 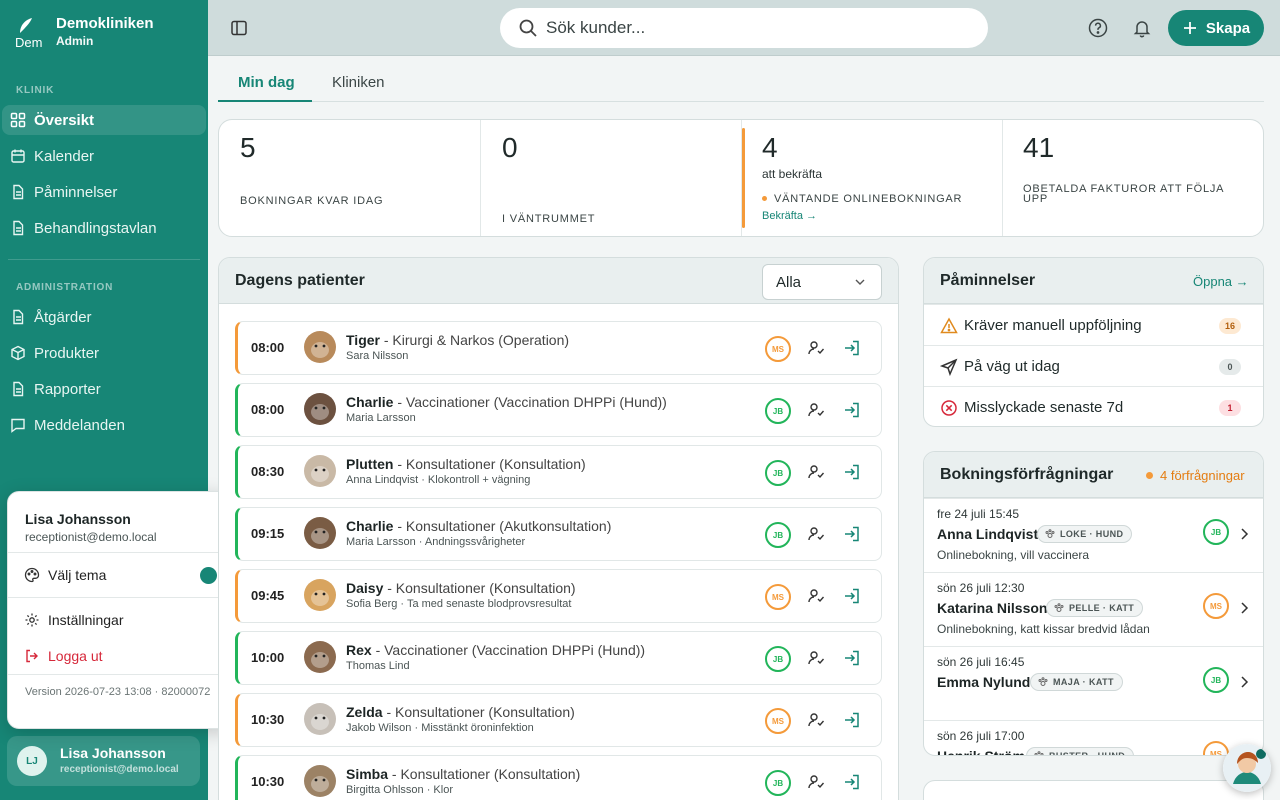 I want to click on reminder-item: Kräver manuell uppföljning 16, so click(x=1093, y=324).